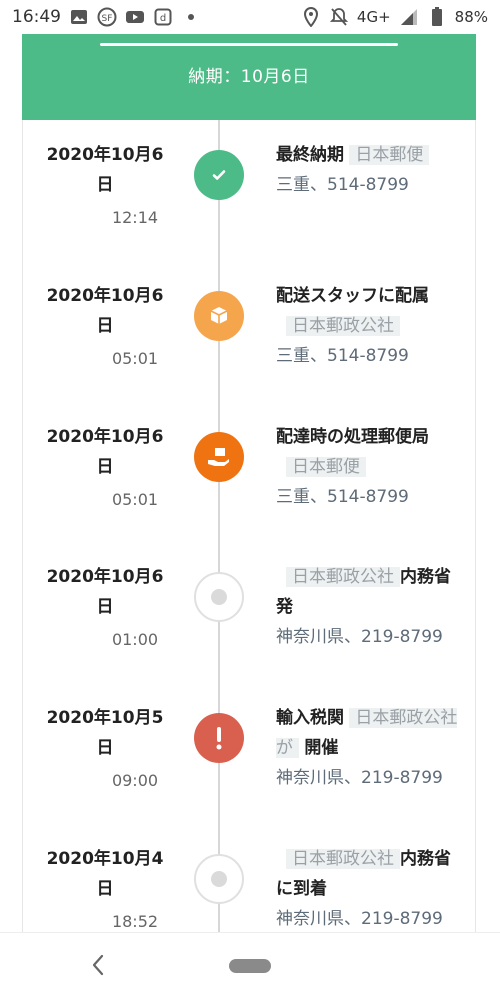 This screenshot has width=500, height=1000. What do you see at coordinates (135, 639) in the screenshot?
I see `event-time: 01:00` at bounding box center [135, 639].